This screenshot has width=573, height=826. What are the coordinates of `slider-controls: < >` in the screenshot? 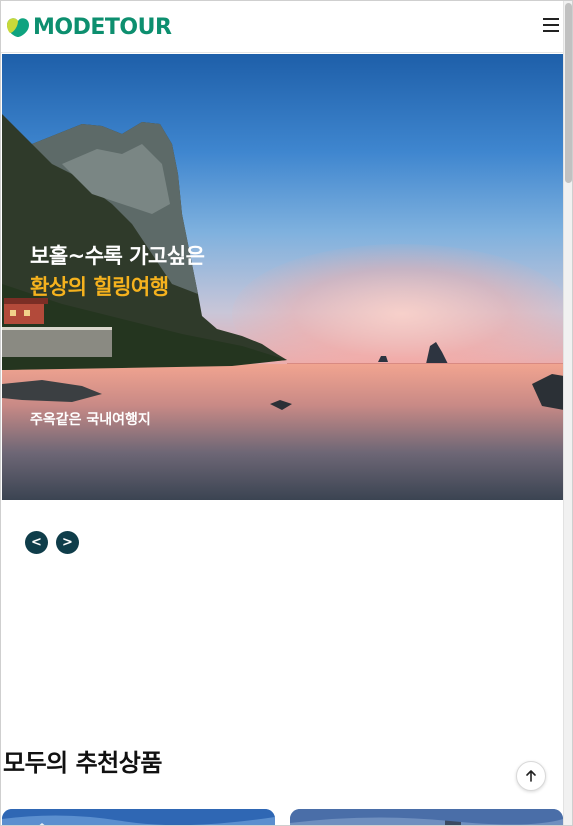 It's located at (52, 542).